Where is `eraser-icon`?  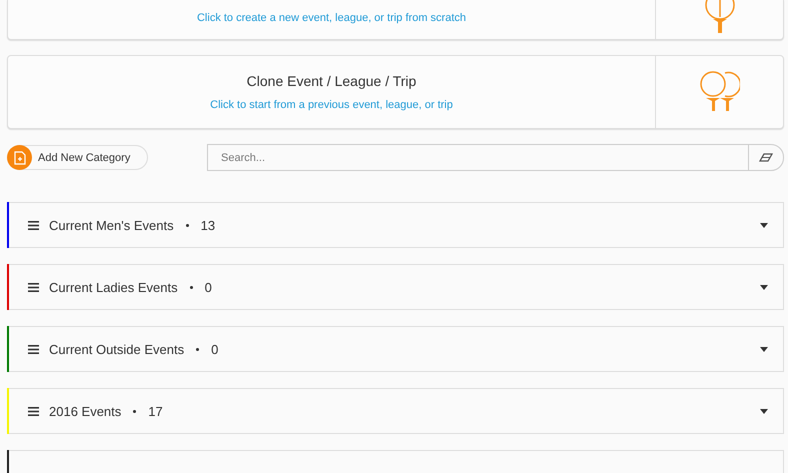 eraser-icon is located at coordinates (766, 157).